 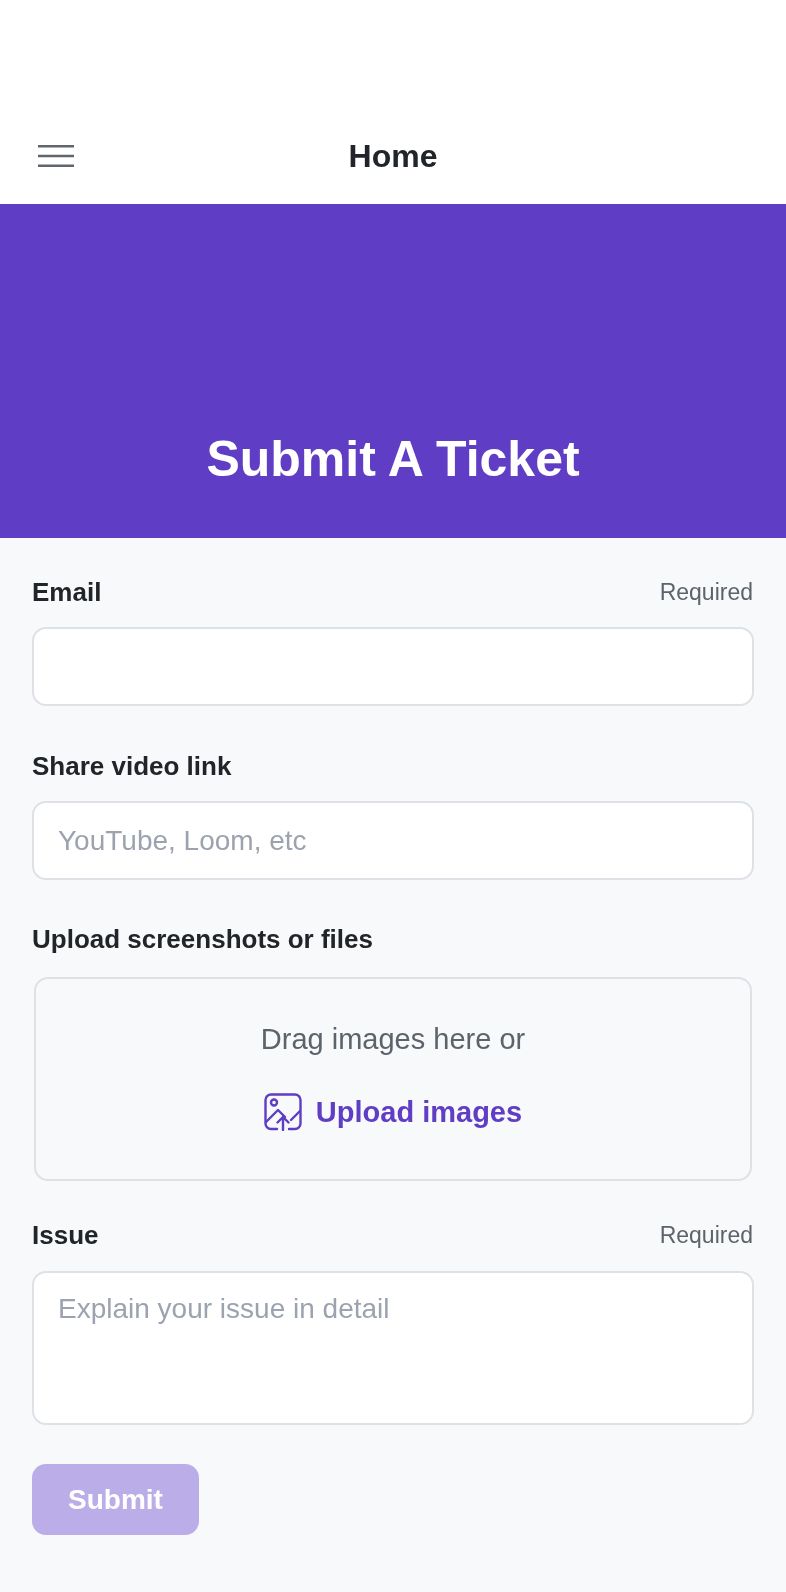 What do you see at coordinates (65, 1235) in the screenshot?
I see `field-label: Issue` at bounding box center [65, 1235].